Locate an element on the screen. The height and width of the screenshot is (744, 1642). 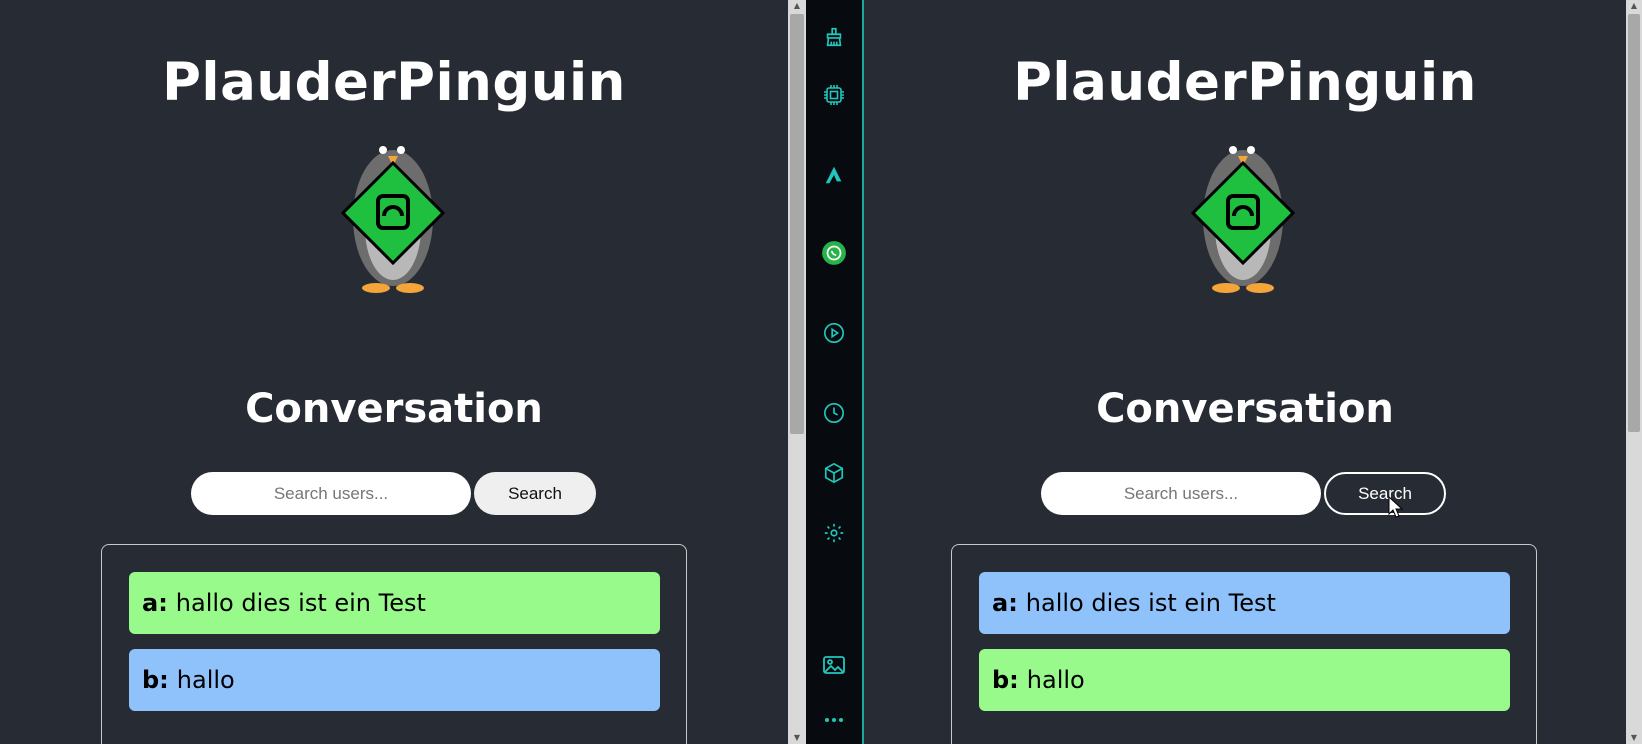
more-icon is located at coordinates (834, 720).